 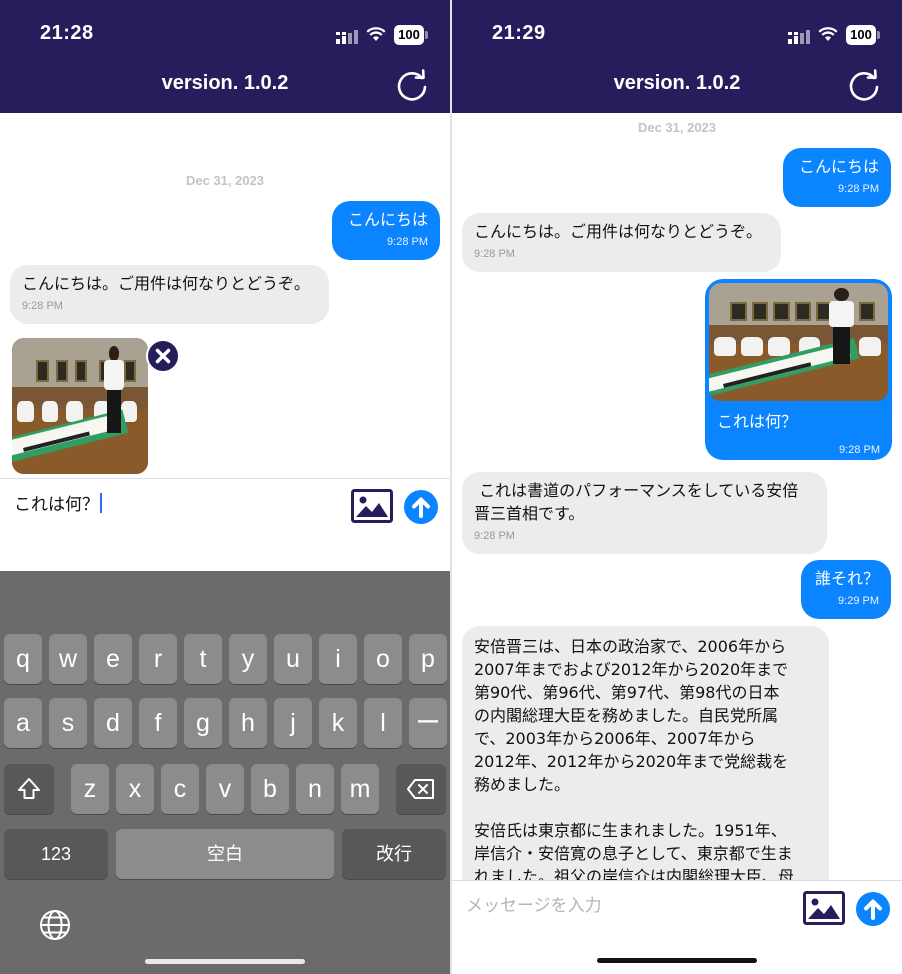 I want to click on status-time: 21:28, so click(x=67, y=33).